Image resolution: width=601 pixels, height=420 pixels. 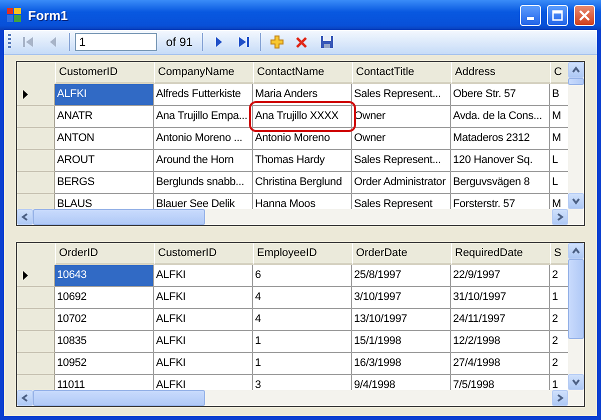 What do you see at coordinates (500, 254) in the screenshot?
I see `column-header: RequiredDate` at bounding box center [500, 254].